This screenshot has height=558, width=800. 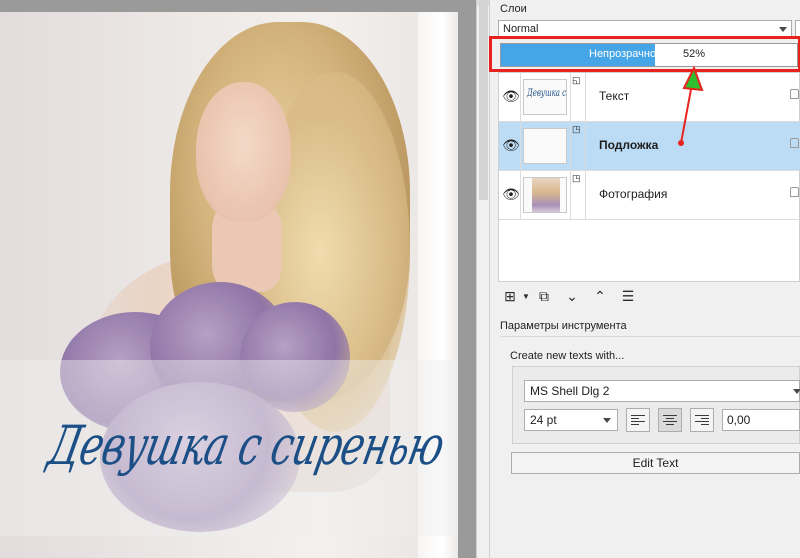 What do you see at coordinates (629, 145) in the screenshot?
I see `layer-name: Подложка` at bounding box center [629, 145].